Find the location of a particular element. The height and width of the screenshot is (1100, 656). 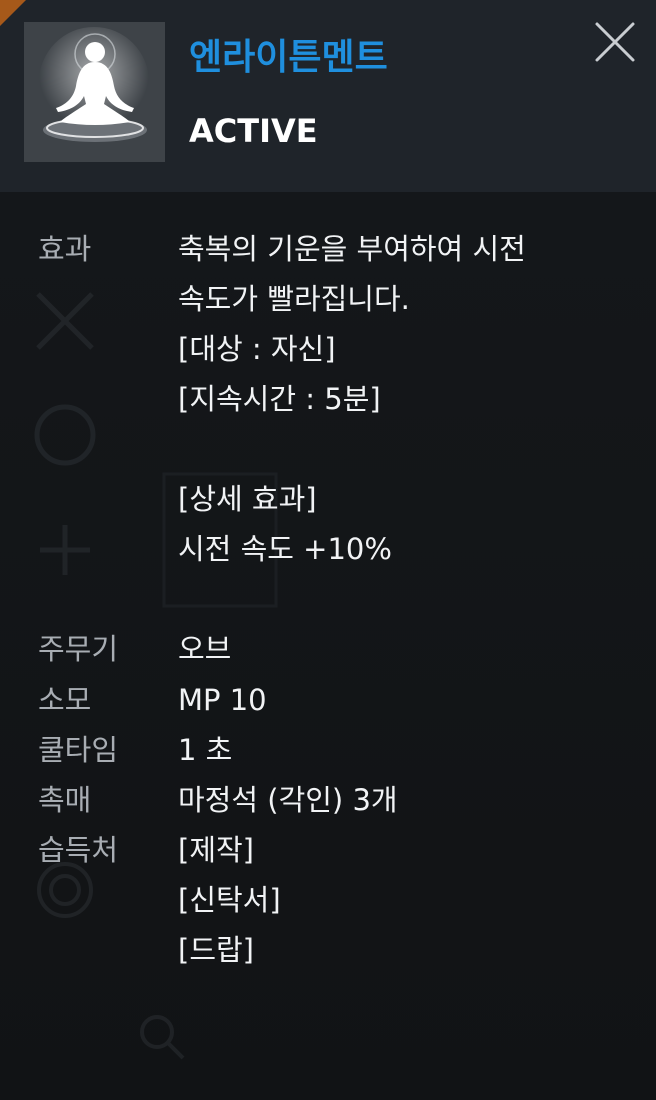

effect-detail-heading: [상세 효과] is located at coordinates (247, 499).